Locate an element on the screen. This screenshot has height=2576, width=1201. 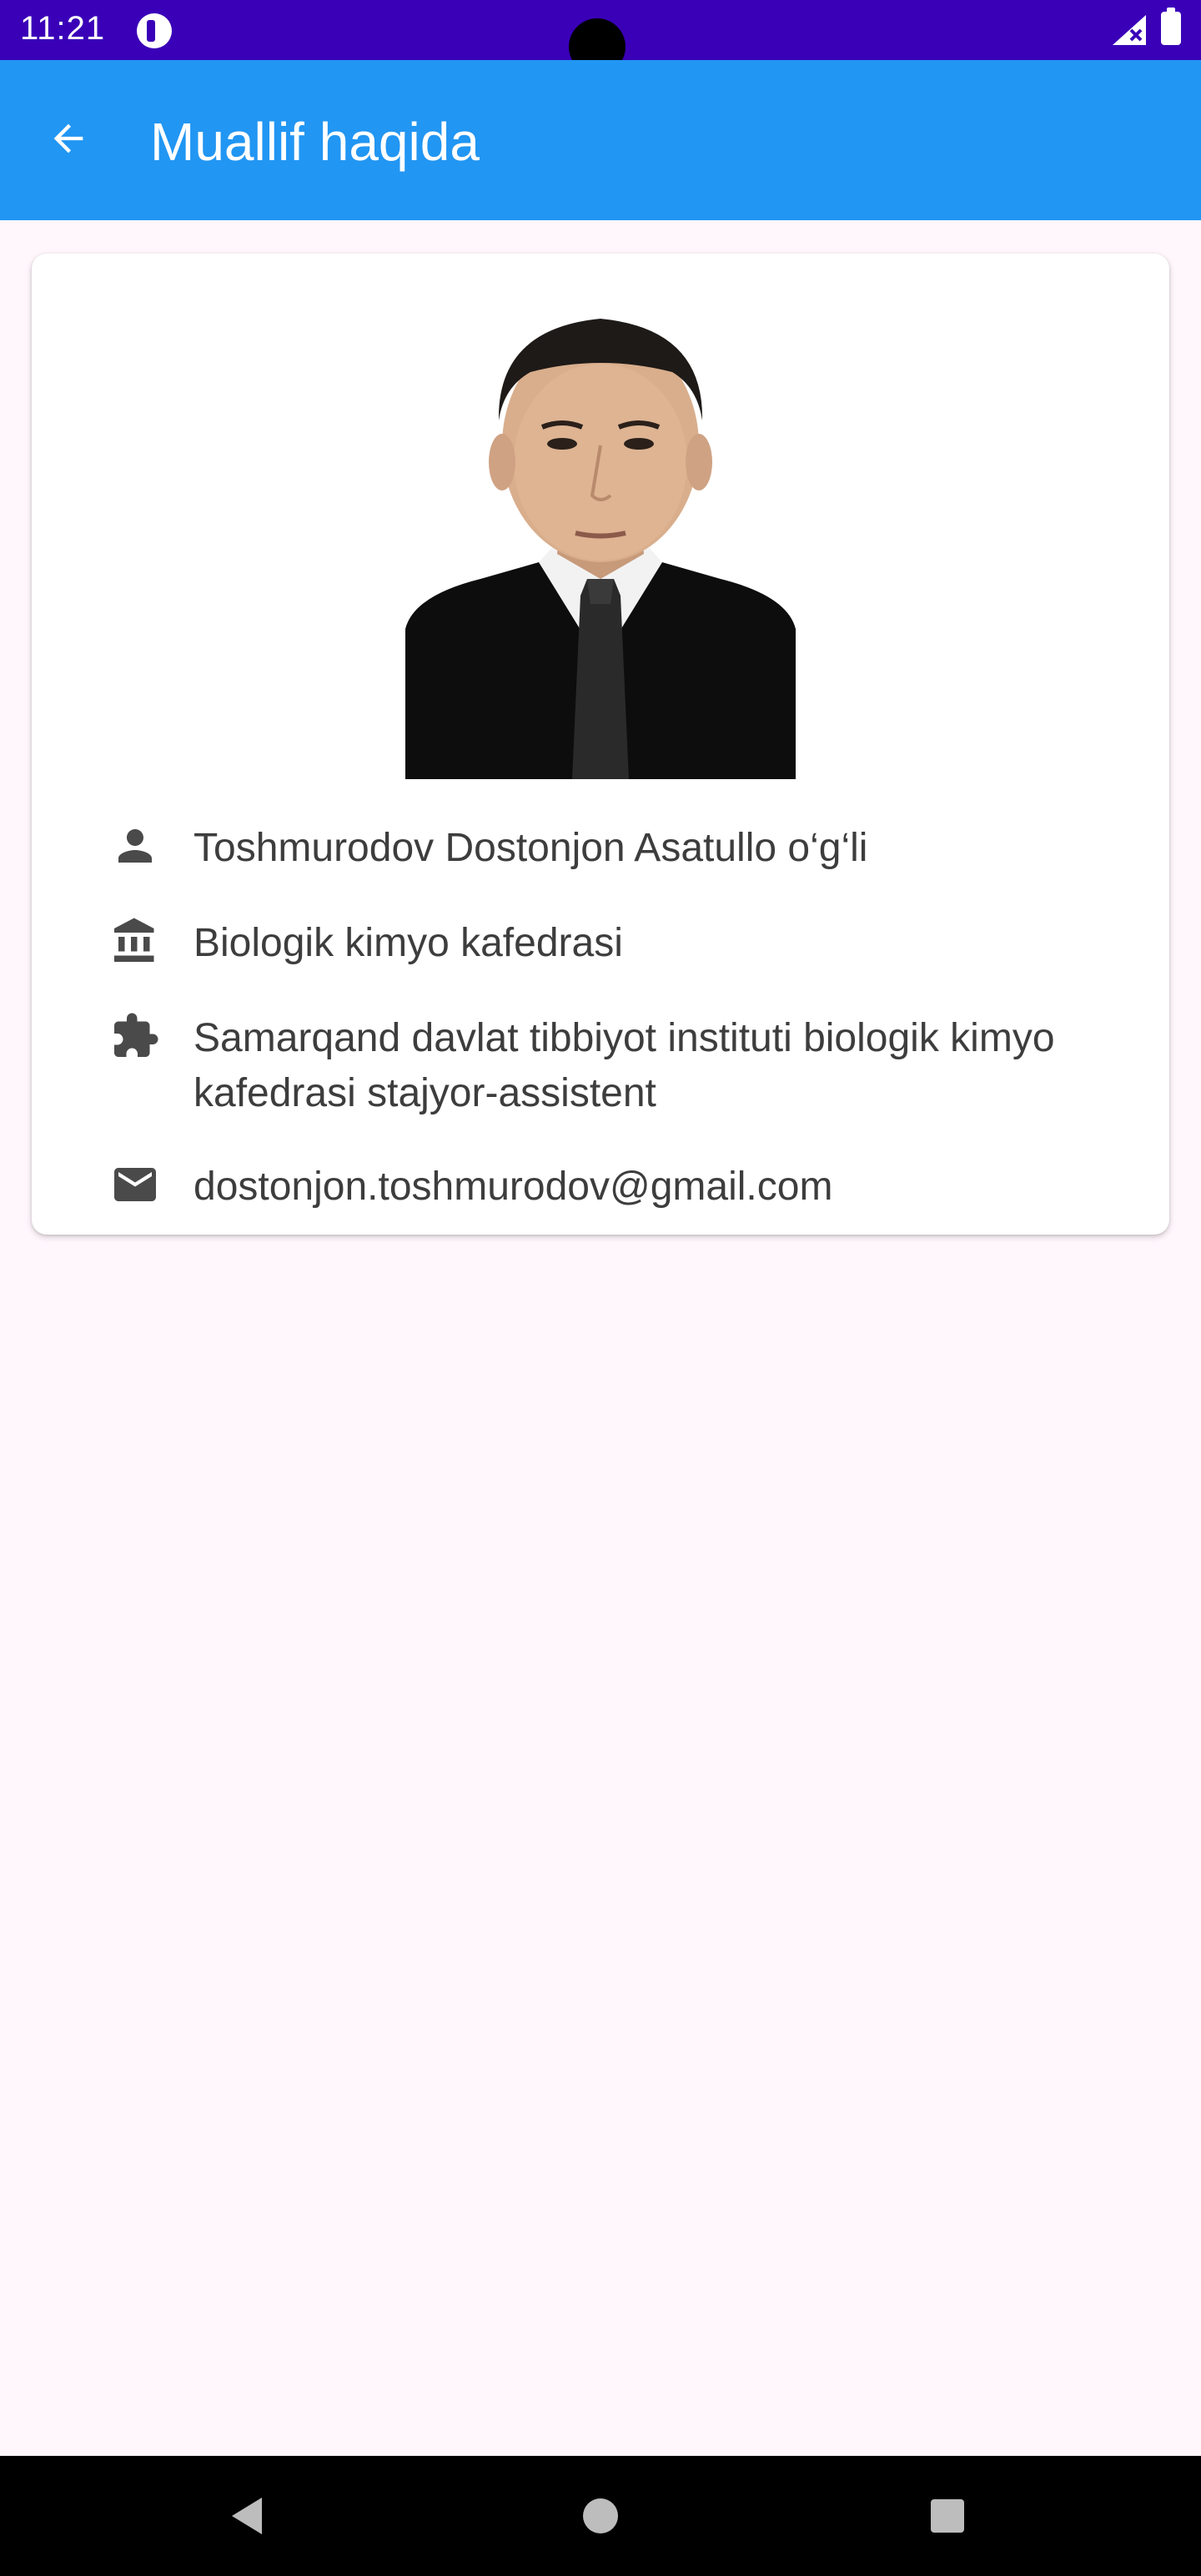
navigation-bar is located at coordinates (601, 2516).